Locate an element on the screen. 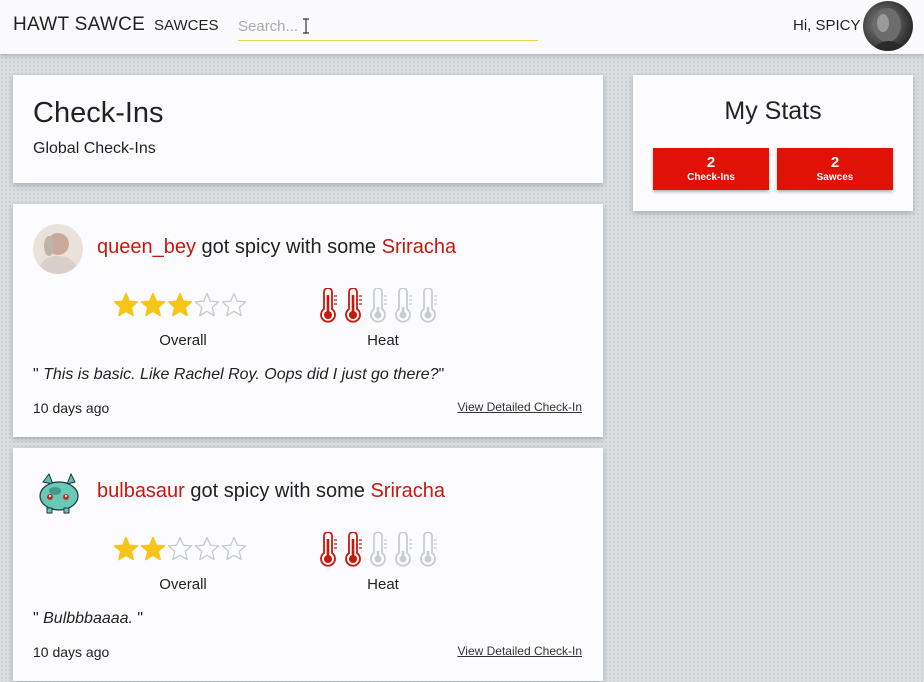 Image resolution: width=924 pixels, height=682 pixels. user-greeting: Hi, SPICY is located at coordinates (827, 25).